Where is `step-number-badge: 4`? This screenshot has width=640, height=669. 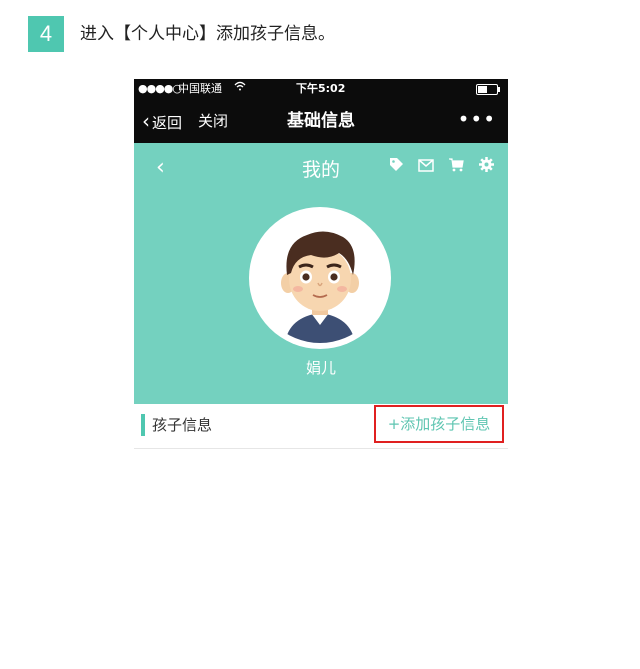
step-number-badge: 4 is located at coordinates (46, 34).